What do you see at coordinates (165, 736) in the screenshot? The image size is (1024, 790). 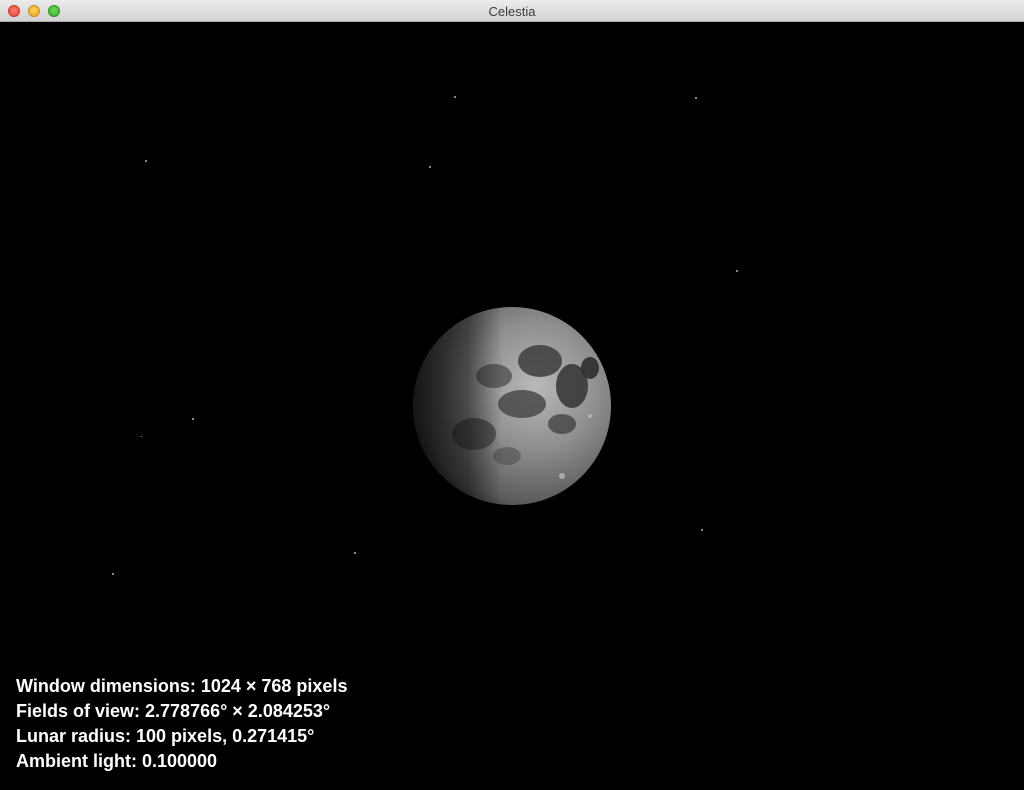 I see `lunar-radius-text: Lunar radius: 100 pixels, 0.271415°` at bounding box center [165, 736].